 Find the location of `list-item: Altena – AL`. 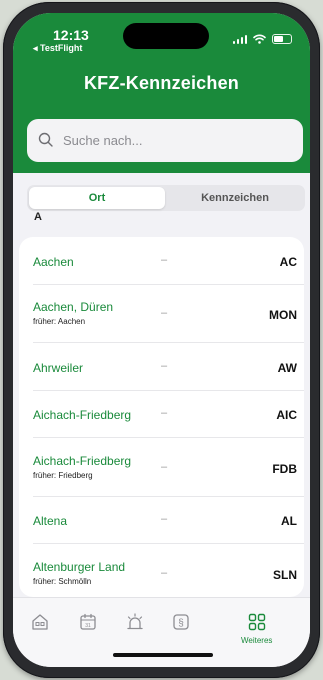

list-item: Altena – AL is located at coordinates (161, 520).